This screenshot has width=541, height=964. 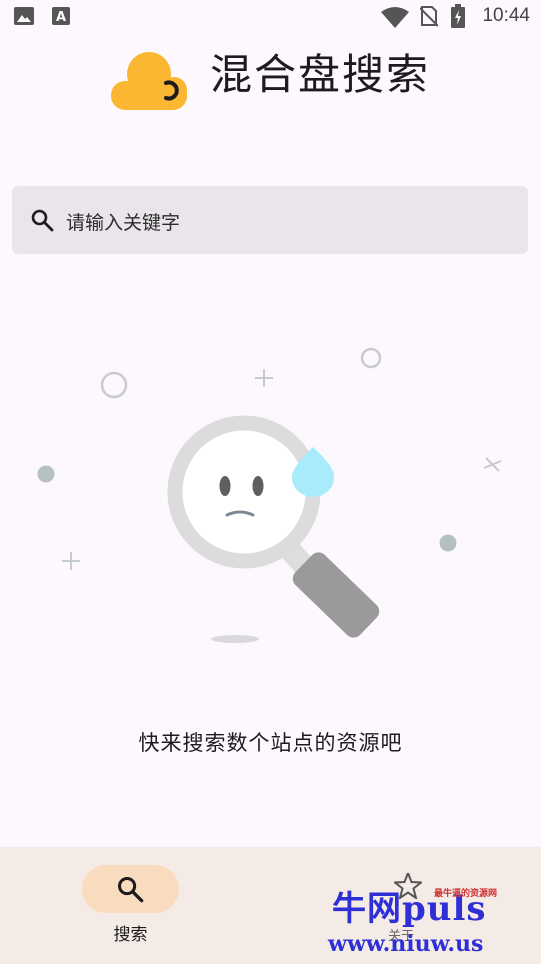 What do you see at coordinates (244, 492) in the screenshot?
I see `magnifier-lens` at bounding box center [244, 492].